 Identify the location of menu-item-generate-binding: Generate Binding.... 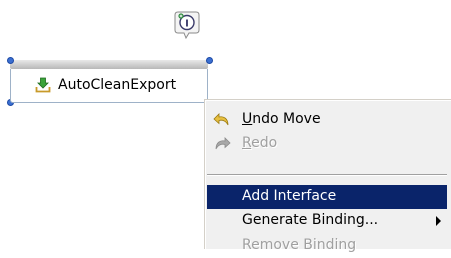
(327, 221).